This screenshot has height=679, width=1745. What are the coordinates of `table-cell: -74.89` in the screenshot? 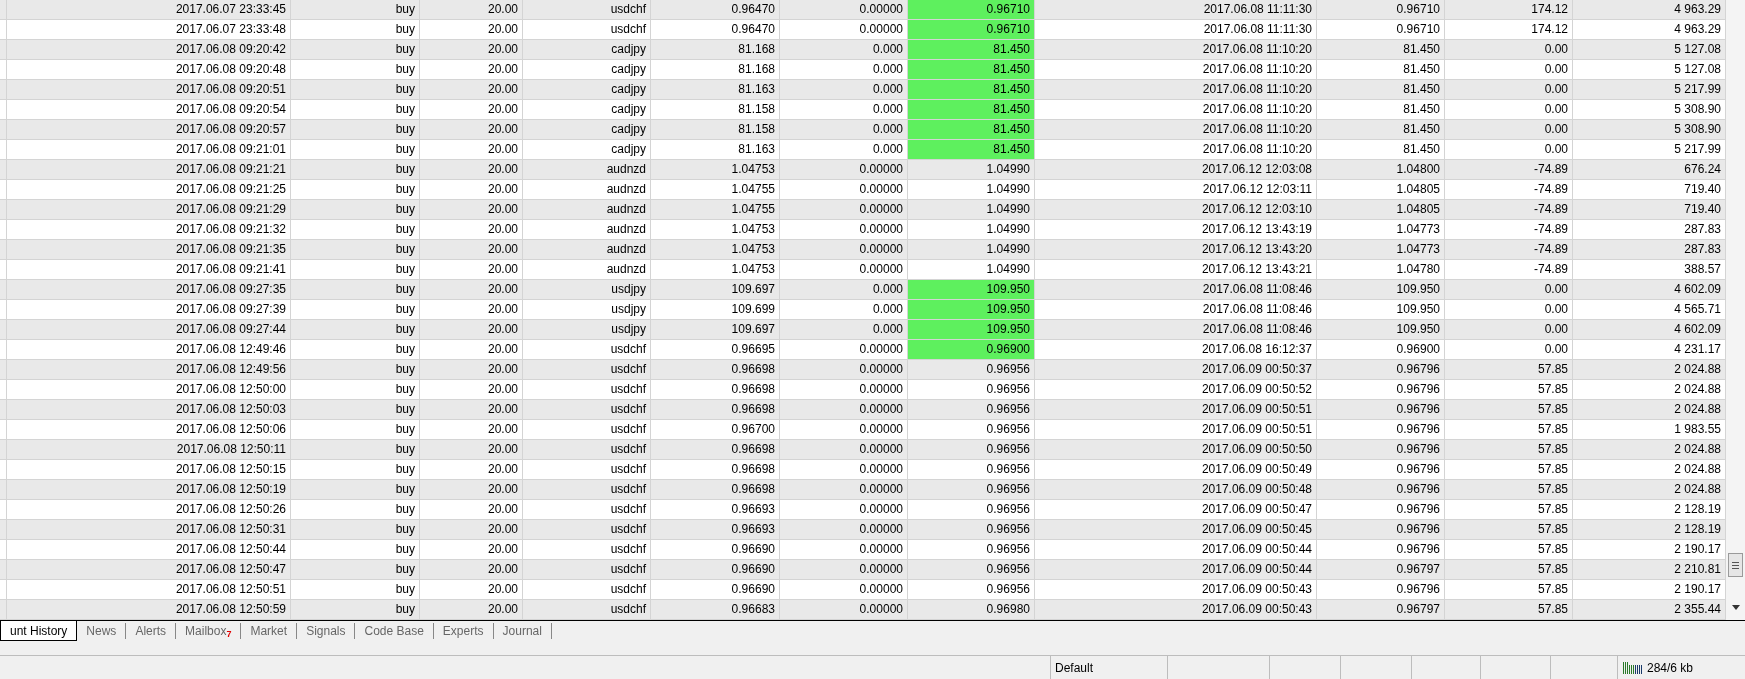 It's located at (1509, 189).